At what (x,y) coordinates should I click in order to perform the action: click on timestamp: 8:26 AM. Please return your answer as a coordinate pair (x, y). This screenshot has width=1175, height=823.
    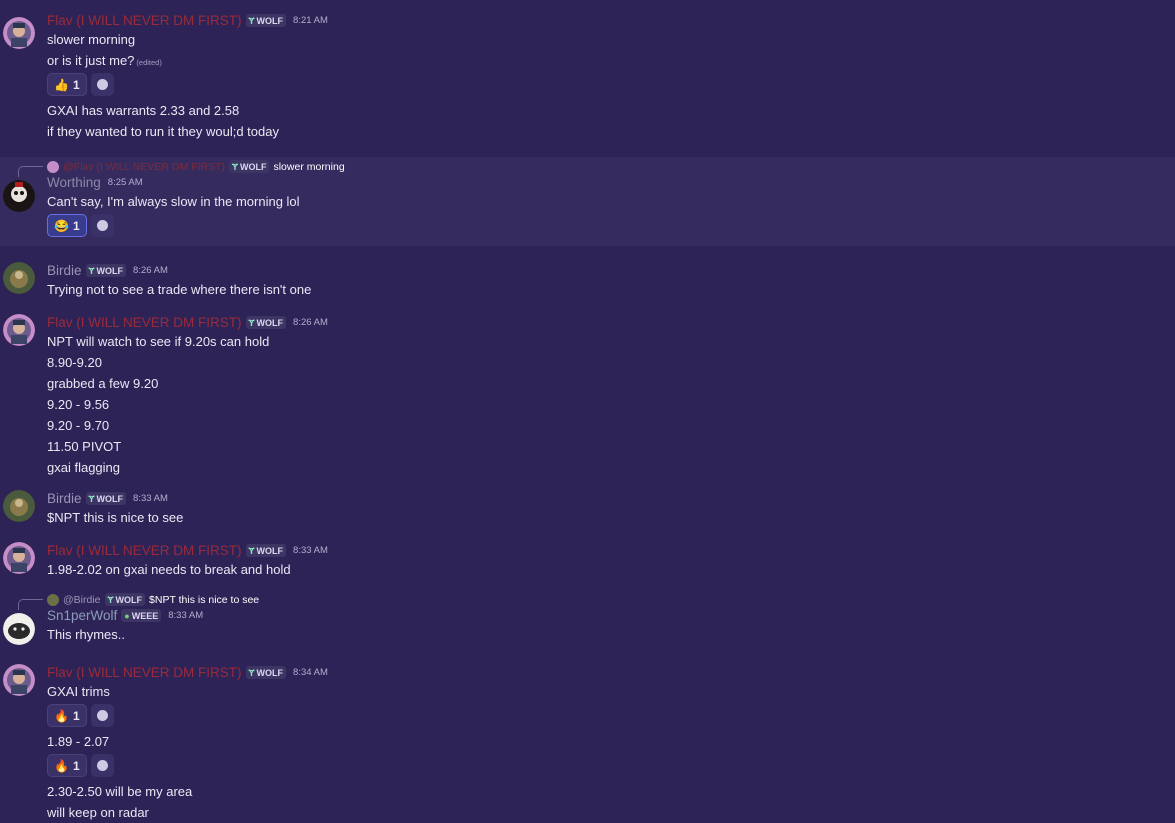
    Looking at the image, I should click on (150, 270).